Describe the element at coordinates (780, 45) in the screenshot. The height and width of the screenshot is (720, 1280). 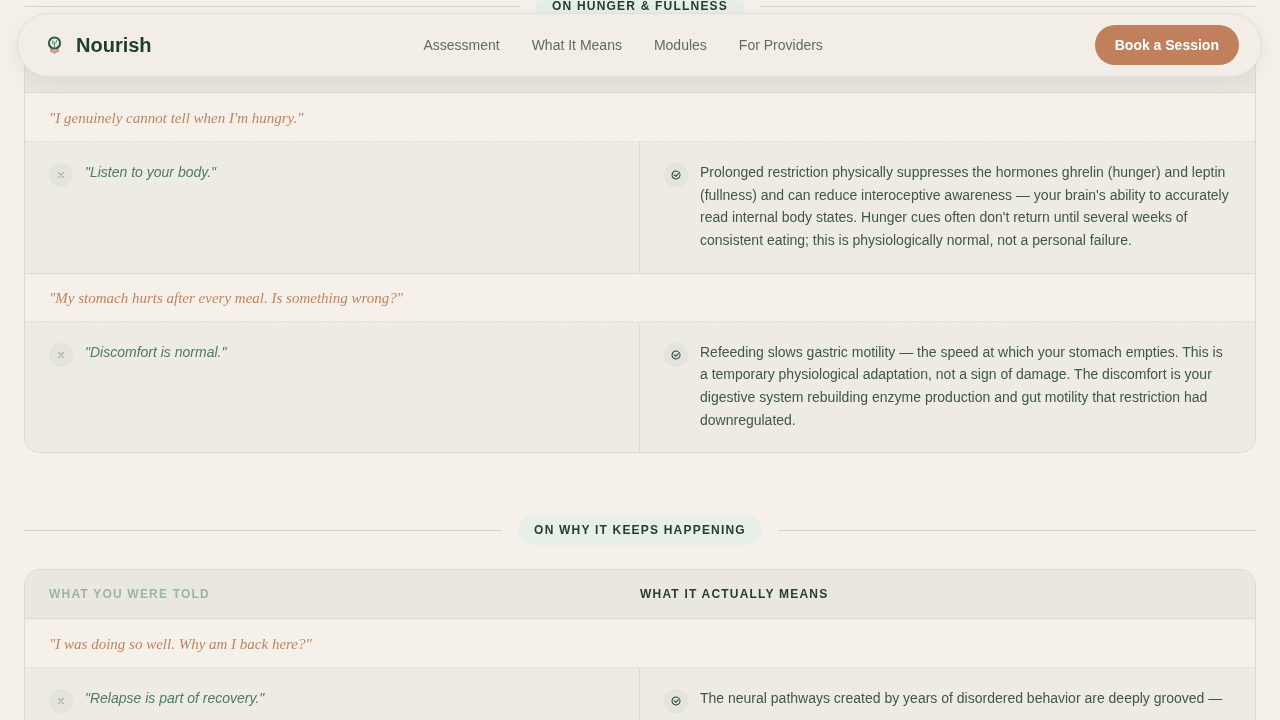
I see `nav-link: For Providers` at that location.